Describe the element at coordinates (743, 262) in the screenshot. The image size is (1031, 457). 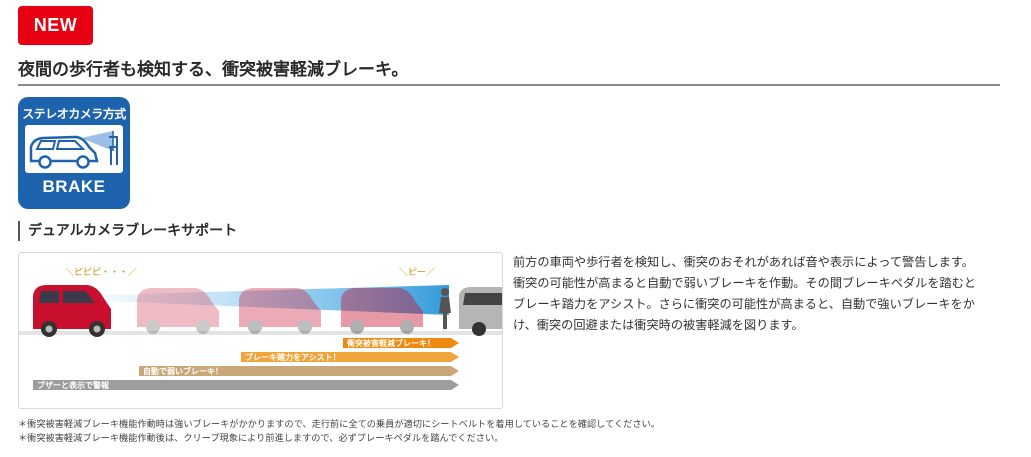
I see `description-line: 前方の車両や歩行者を検知し、衝突のおそれがあれば音や表示によって警告します。` at that location.